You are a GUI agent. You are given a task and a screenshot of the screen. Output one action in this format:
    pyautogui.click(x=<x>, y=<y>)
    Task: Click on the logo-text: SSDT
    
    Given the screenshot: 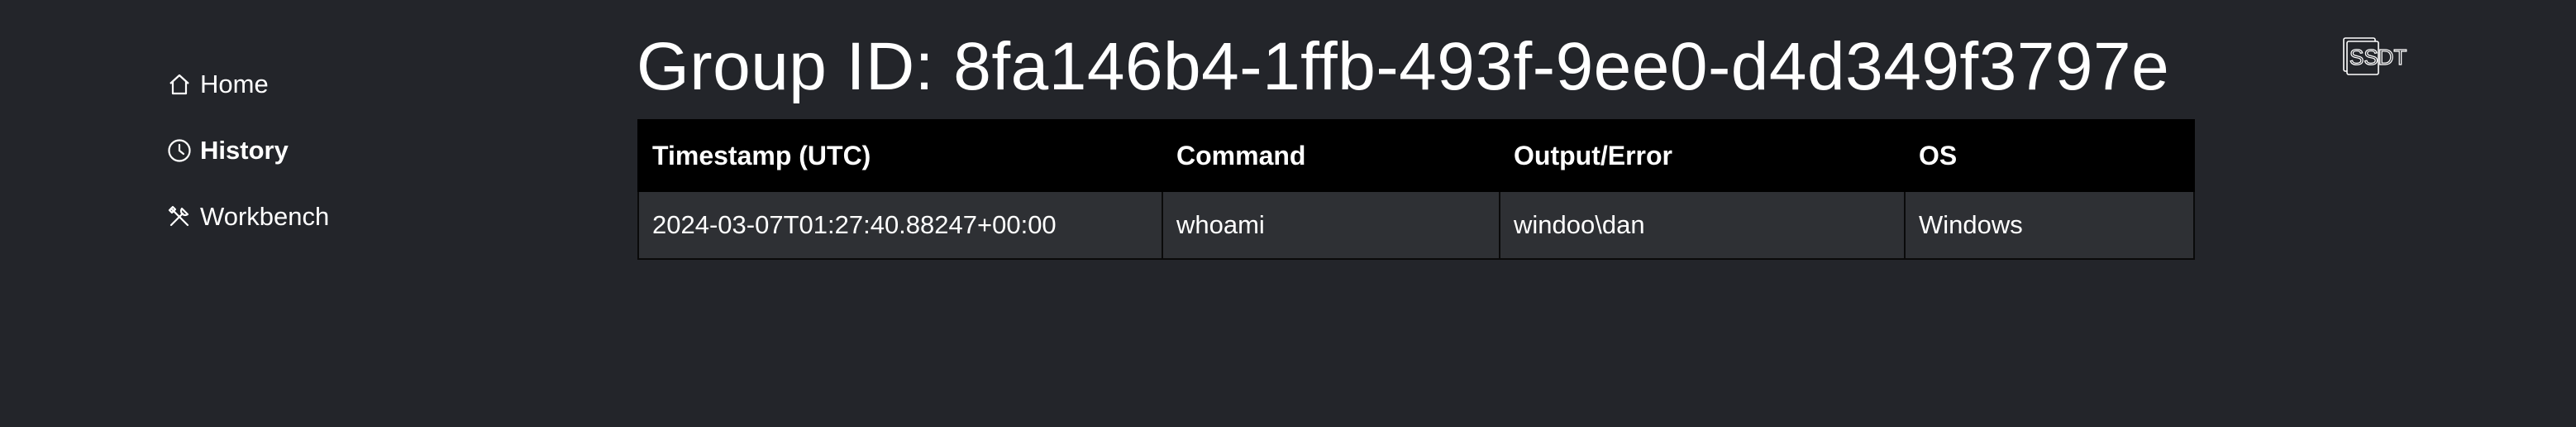 What is the action you would take?
    pyautogui.click(x=2378, y=58)
    